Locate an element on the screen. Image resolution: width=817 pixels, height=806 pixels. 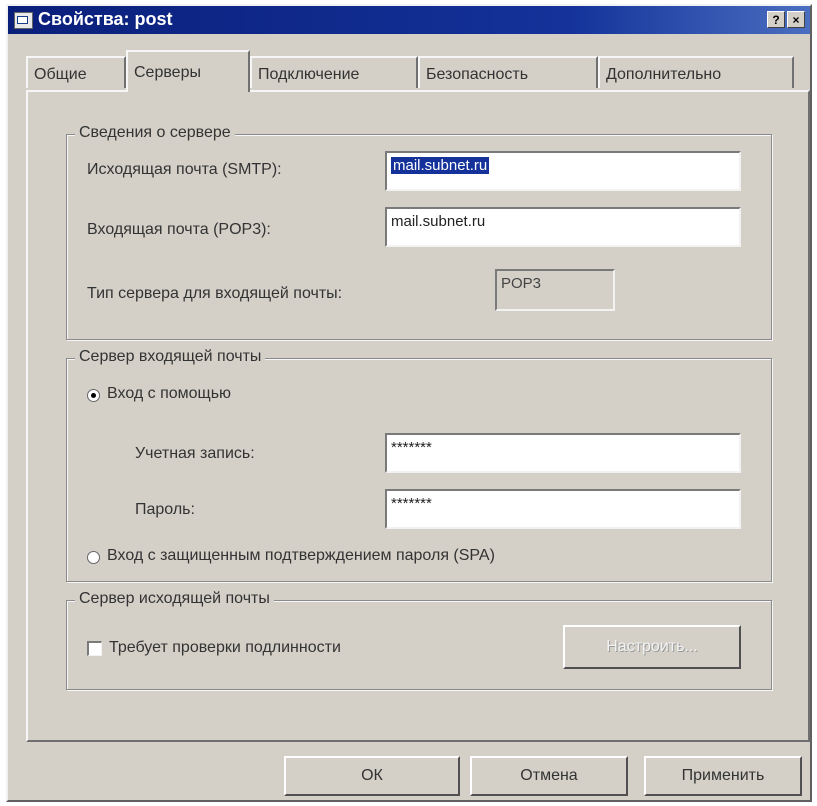
smtp-label: Исходящая почта (SMTP): is located at coordinates (184, 169).